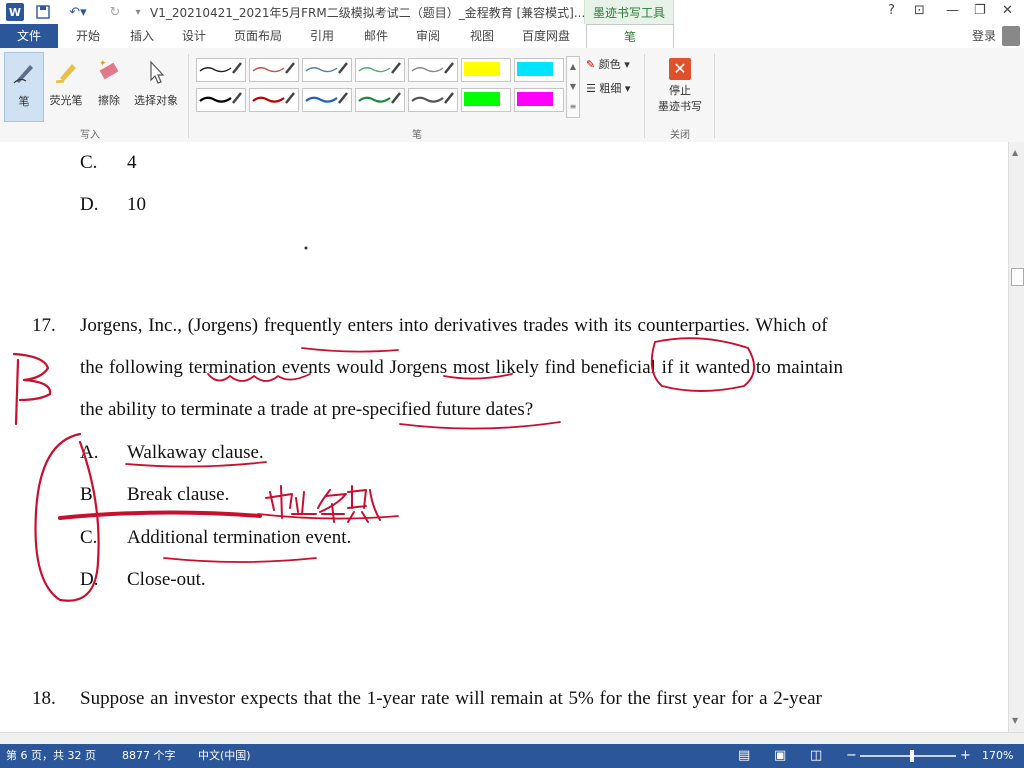 The height and width of the screenshot is (768, 1024). Describe the element at coordinates (156, 100) in the screenshot. I see `select-objects-label: 选择对象` at that location.